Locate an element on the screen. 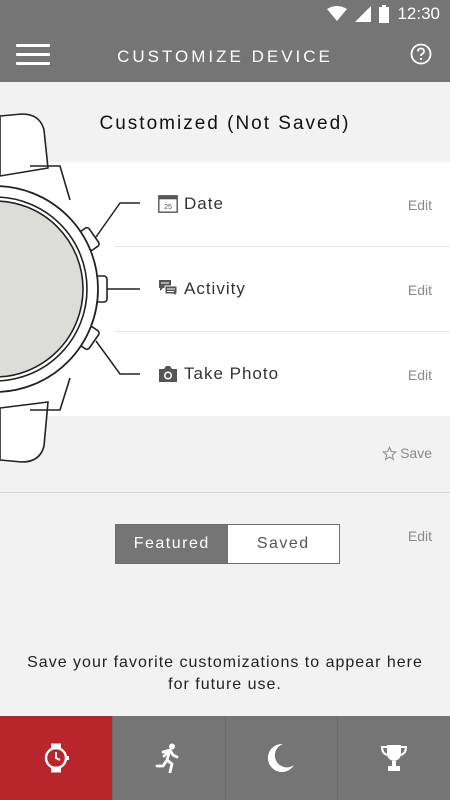  section-divider is located at coordinates (225, 492).